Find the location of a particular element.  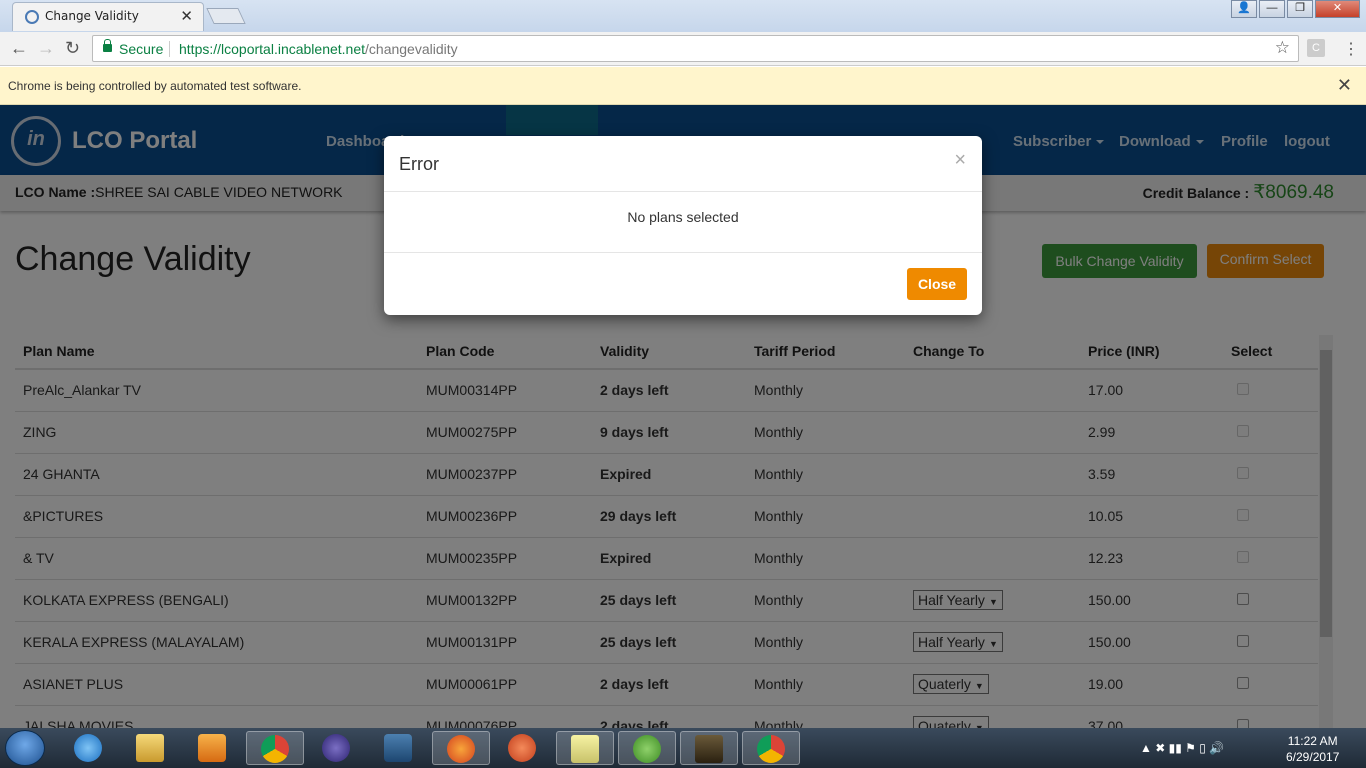

error-modal: Error × No plans selected Close is located at coordinates (683, 225).